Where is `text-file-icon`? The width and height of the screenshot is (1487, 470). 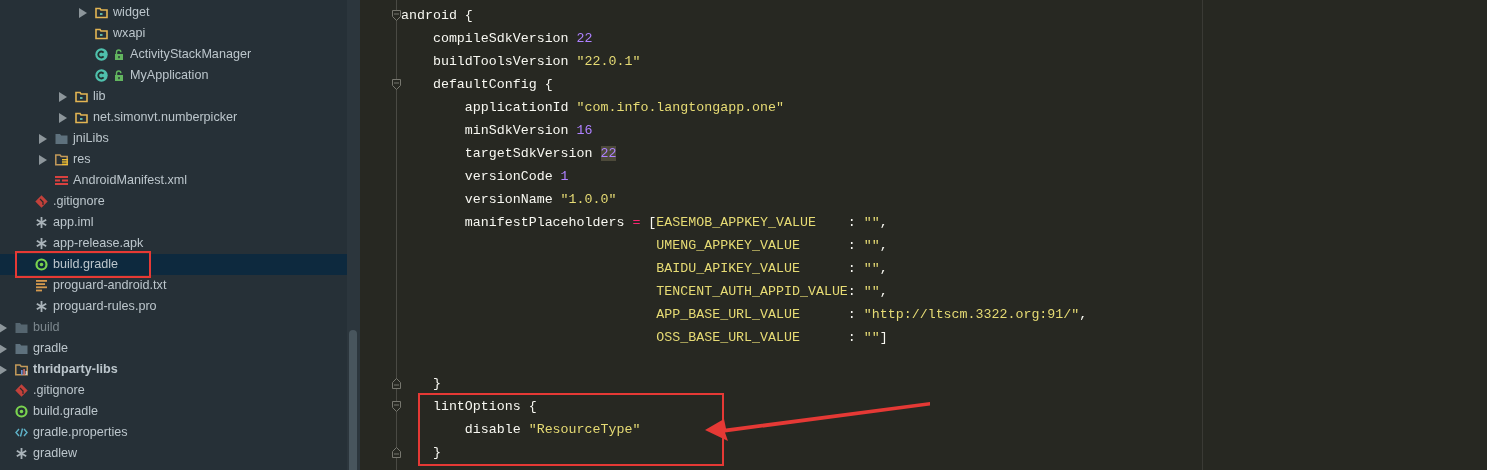 text-file-icon is located at coordinates (41, 285).